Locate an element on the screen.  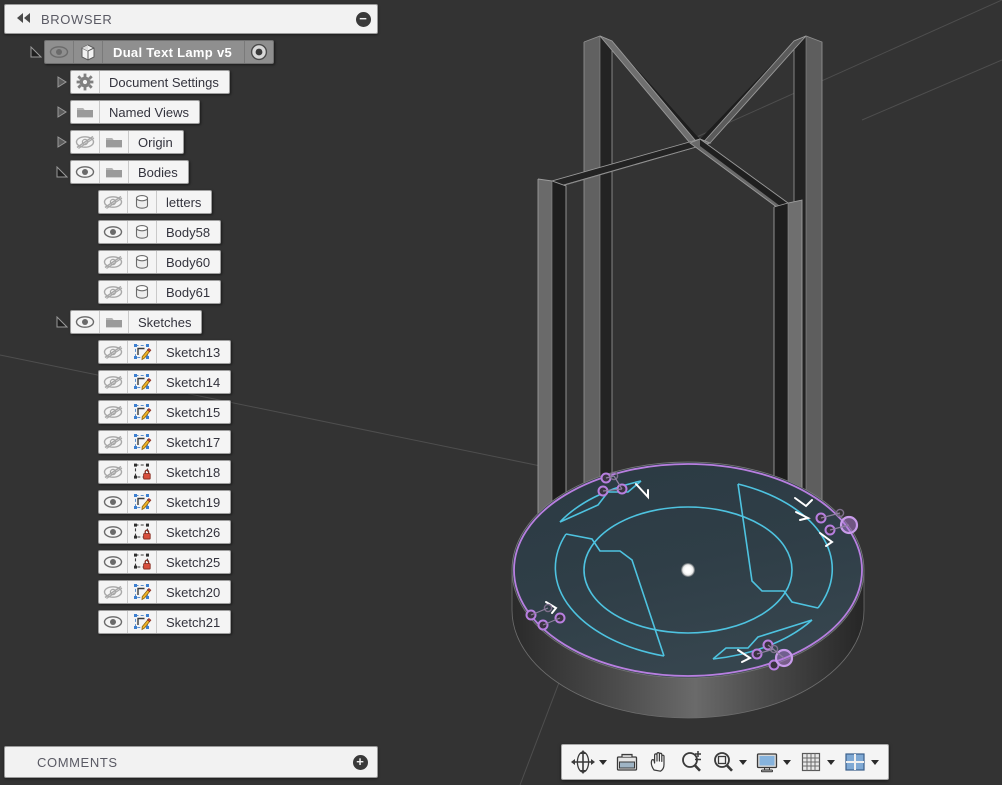
tree-row-root-component: Dual Text Lamp v5 is located at coordinates (191, 52).